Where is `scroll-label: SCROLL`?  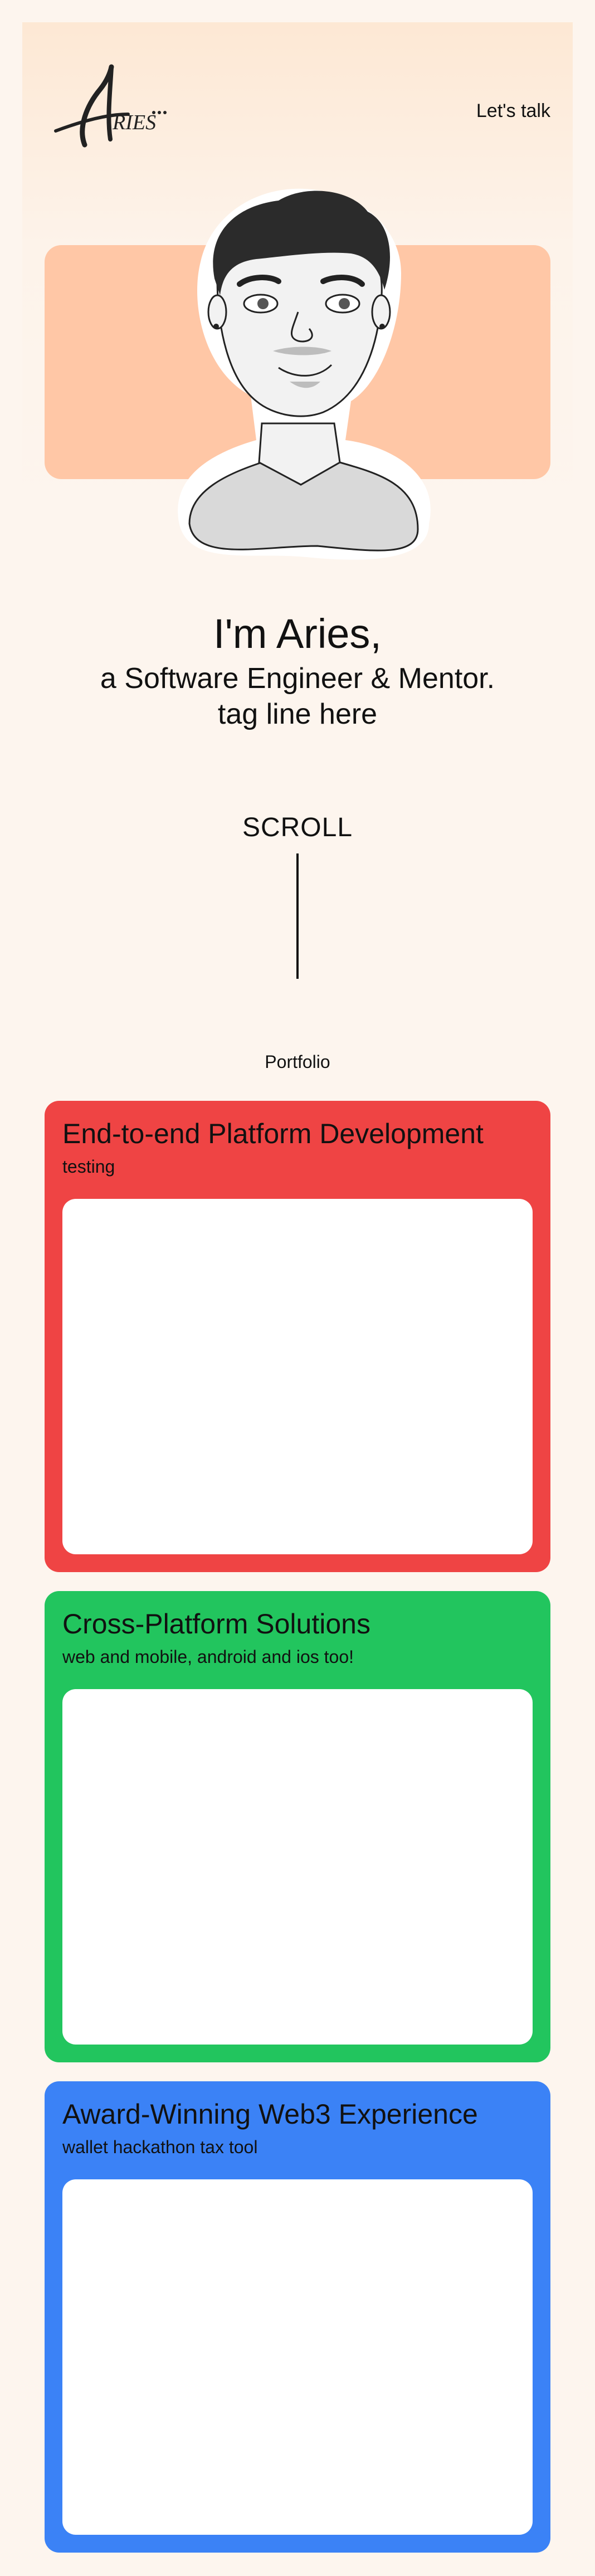 scroll-label: SCROLL is located at coordinates (297, 827).